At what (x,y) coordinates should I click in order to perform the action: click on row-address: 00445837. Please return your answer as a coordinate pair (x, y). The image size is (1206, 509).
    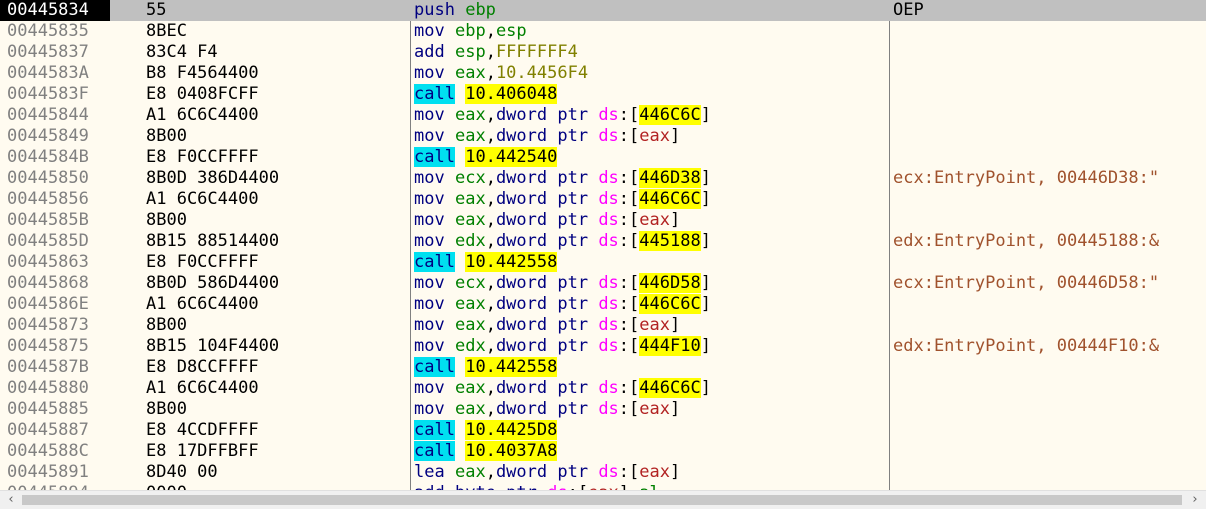
    Looking at the image, I should click on (56, 52).